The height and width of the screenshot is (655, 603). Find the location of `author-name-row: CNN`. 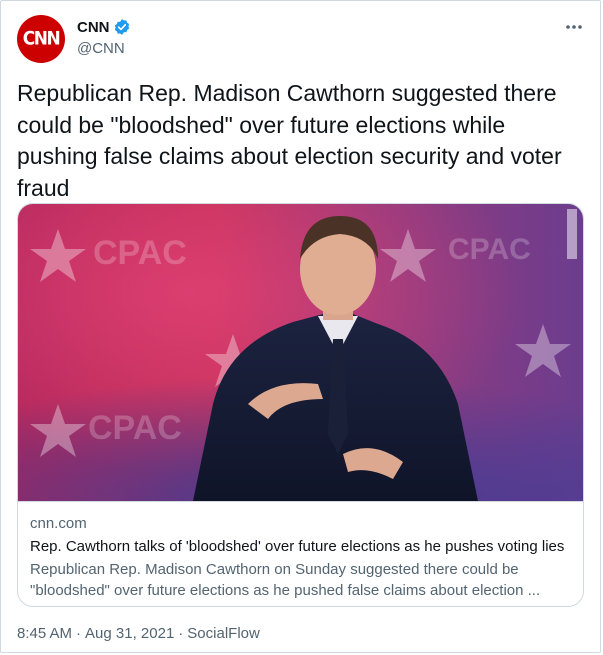

author-name-row: CNN is located at coordinates (104, 27).